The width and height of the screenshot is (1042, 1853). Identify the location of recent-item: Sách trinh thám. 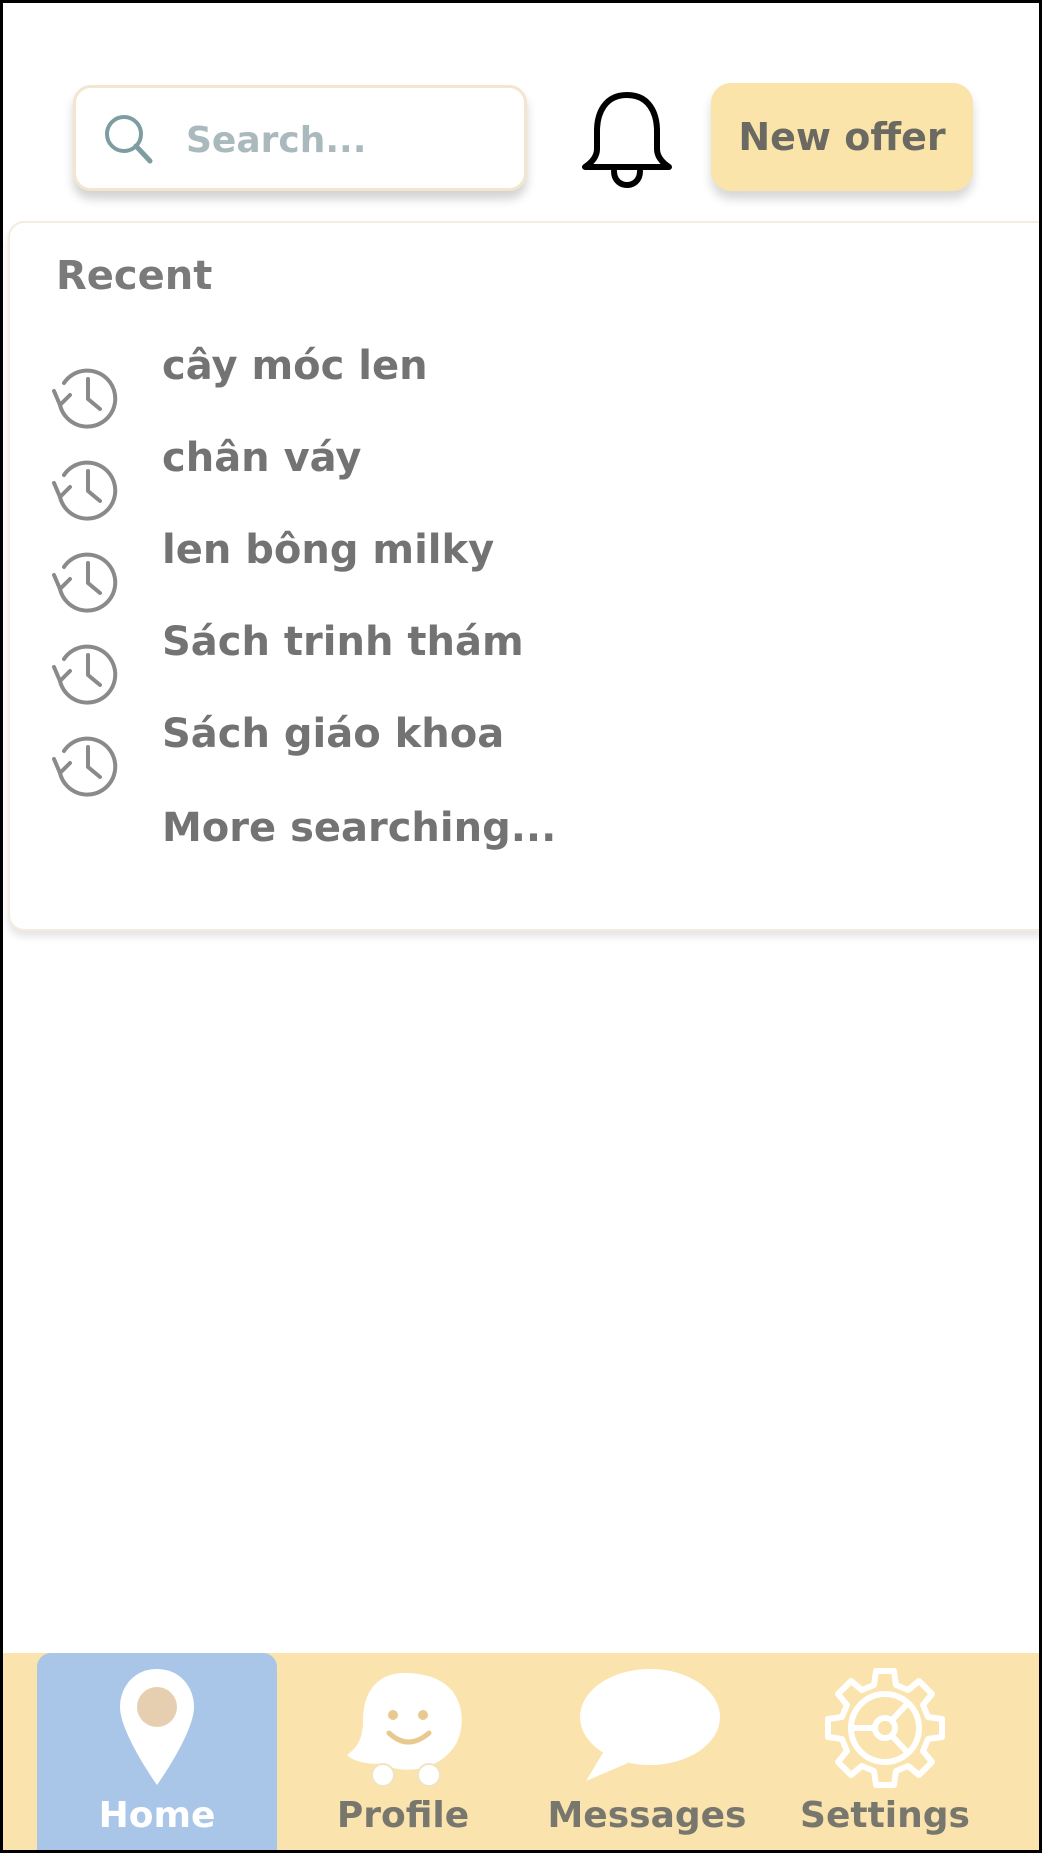
(400, 662).